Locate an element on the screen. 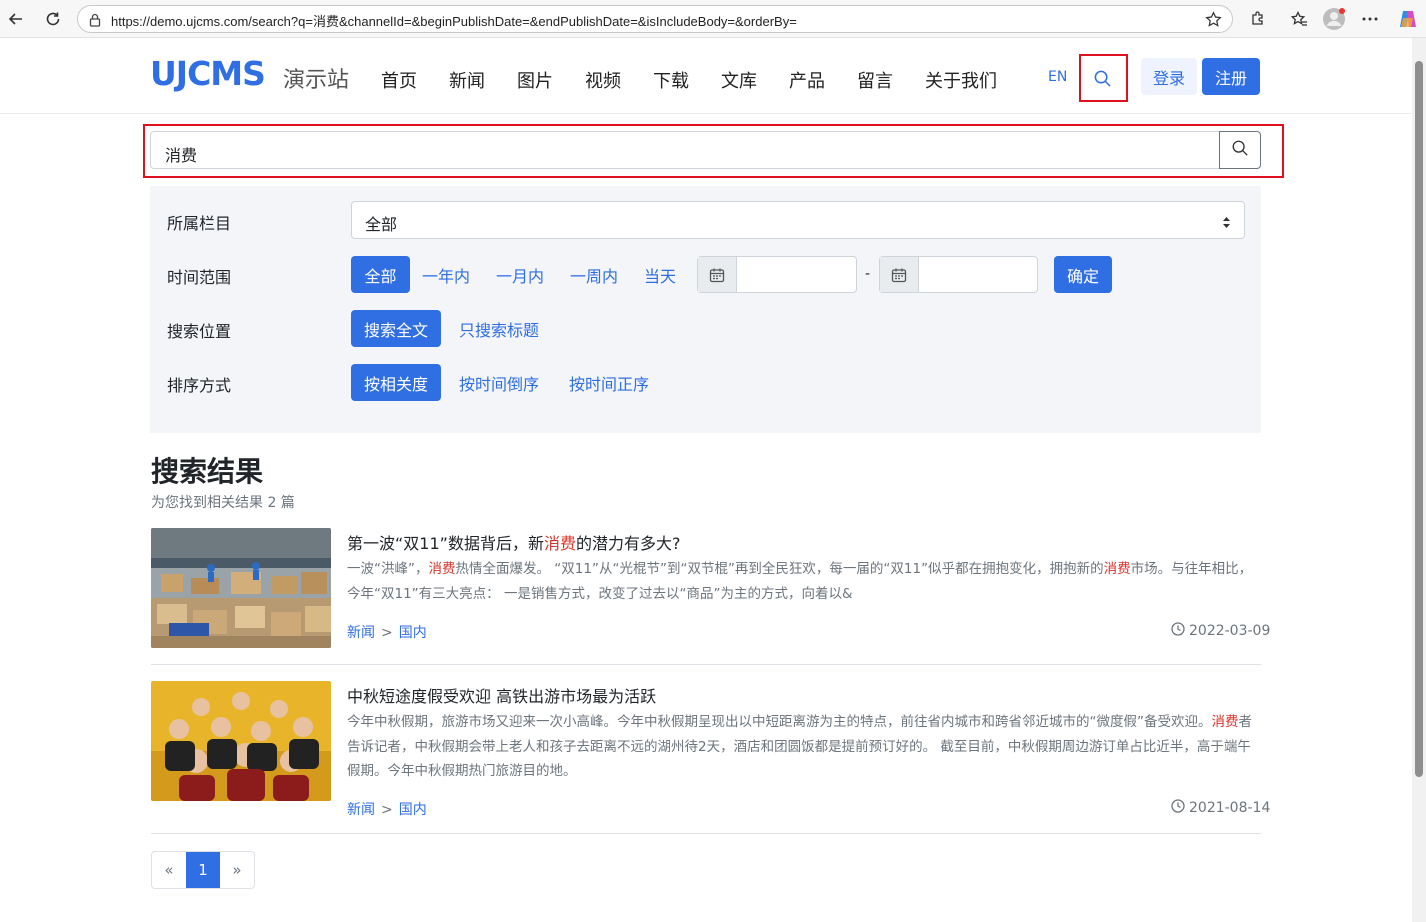 This screenshot has width=1426, height=922. position-option-title: 只搜索标题 is located at coordinates (499, 328).